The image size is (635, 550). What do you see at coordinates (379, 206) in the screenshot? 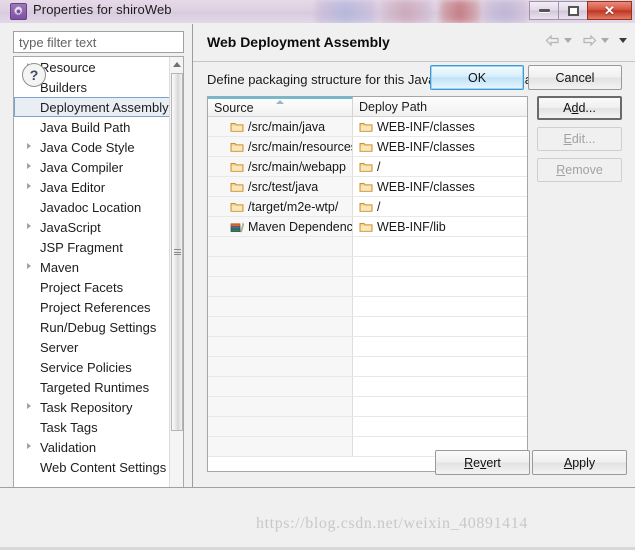
I see `cell-deploy-path-label: /` at bounding box center [379, 206].